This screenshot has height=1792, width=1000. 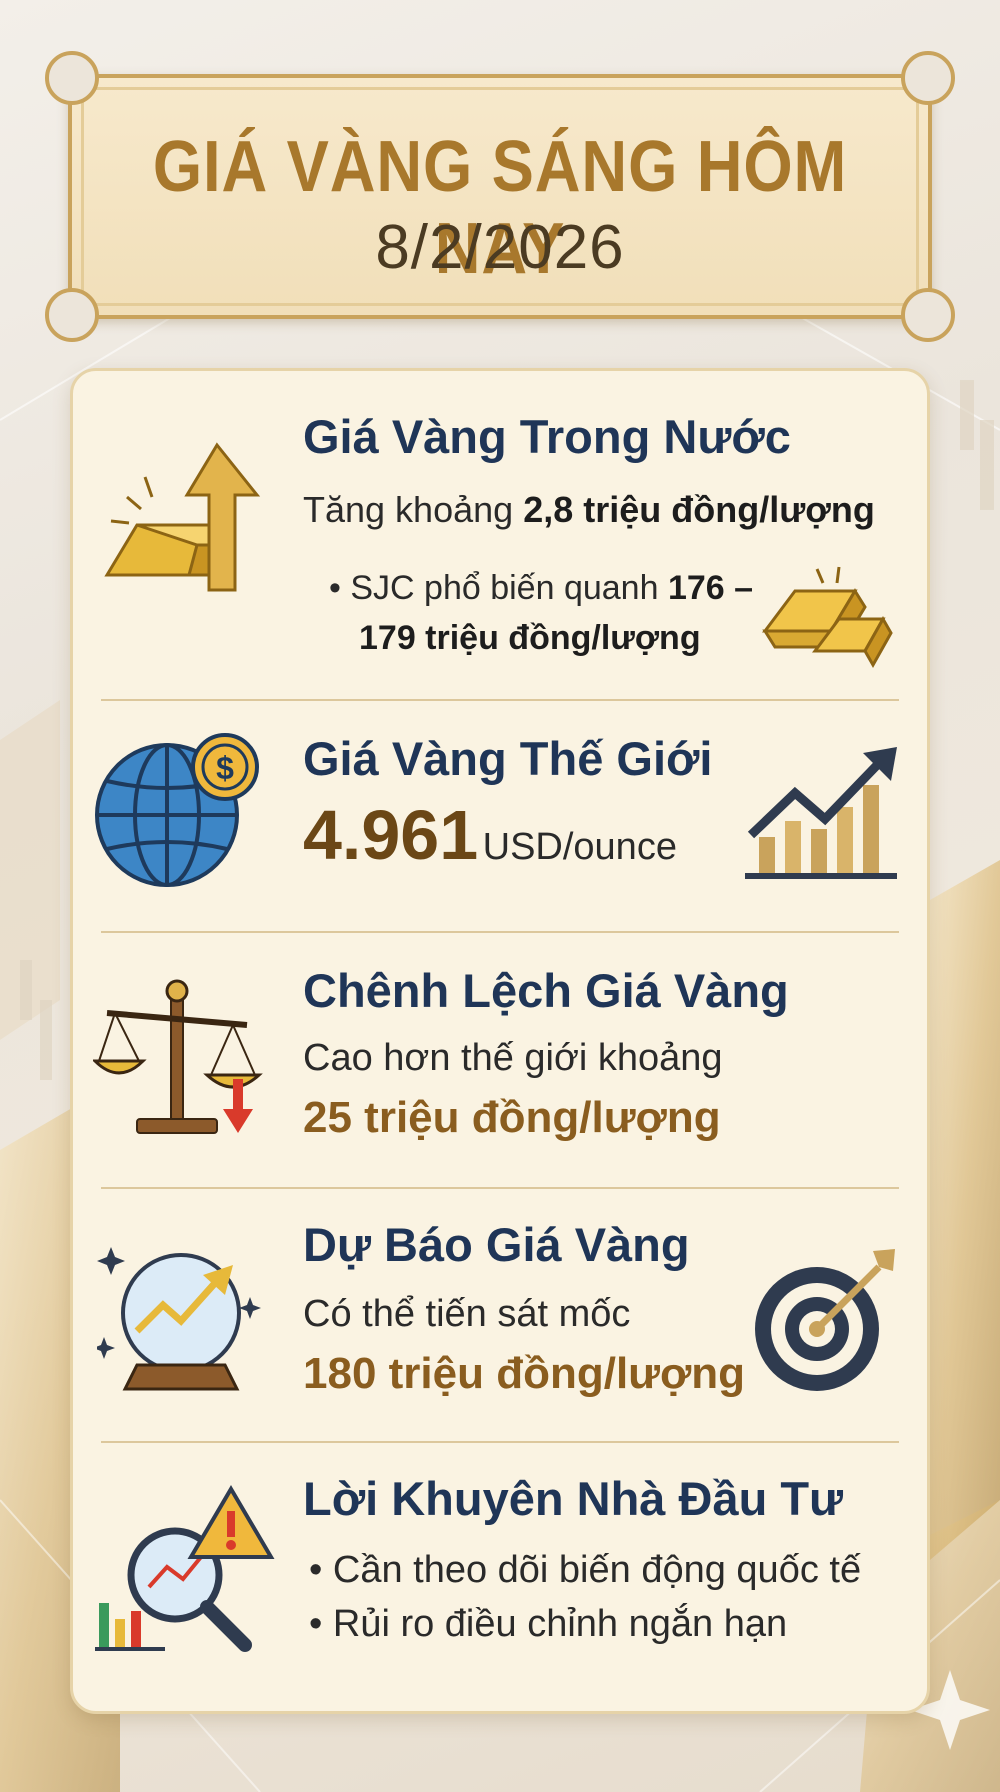 What do you see at coordinates (500, 247) in the screenshot?
I see `page-date: 8/2/2026` at bounding box center [500, 247].